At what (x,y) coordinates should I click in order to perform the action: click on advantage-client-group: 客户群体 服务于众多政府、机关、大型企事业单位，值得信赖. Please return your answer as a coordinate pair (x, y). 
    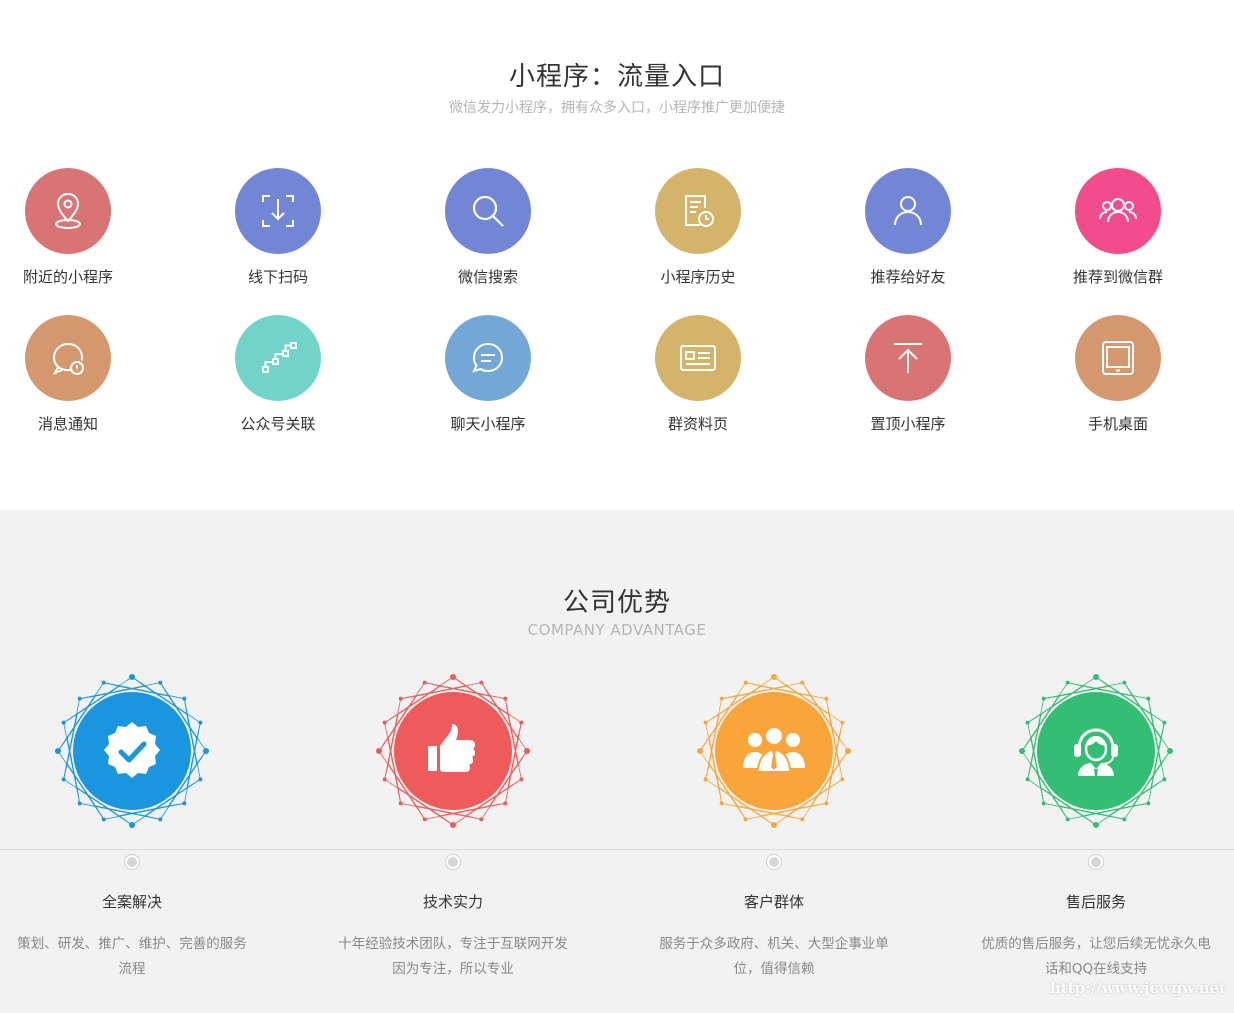
    Looking at the image, I should click on (774, 826).